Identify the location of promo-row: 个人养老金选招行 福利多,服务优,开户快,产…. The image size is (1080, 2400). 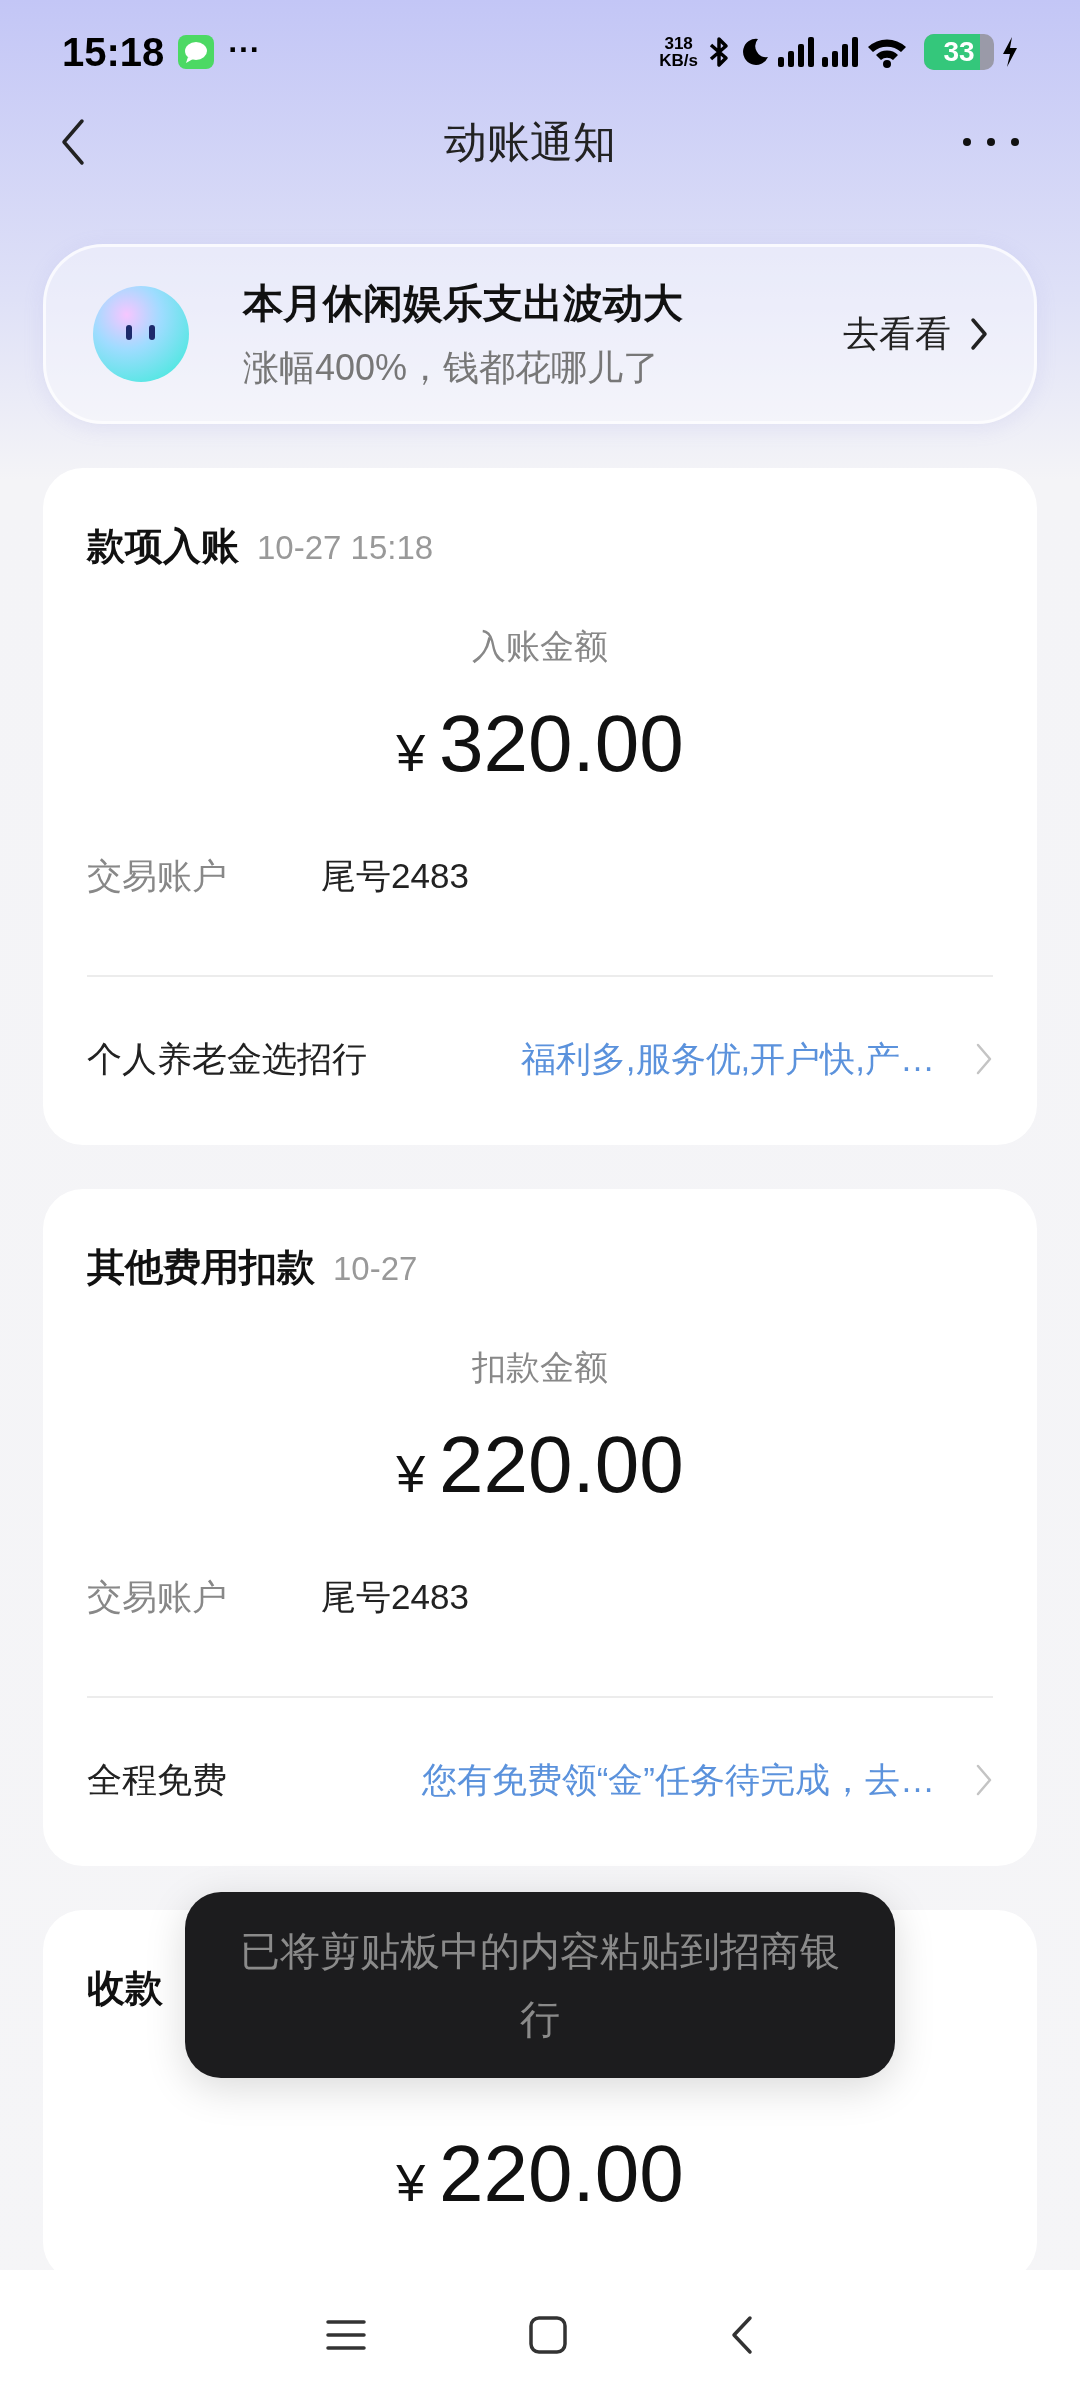
(540, 1058).